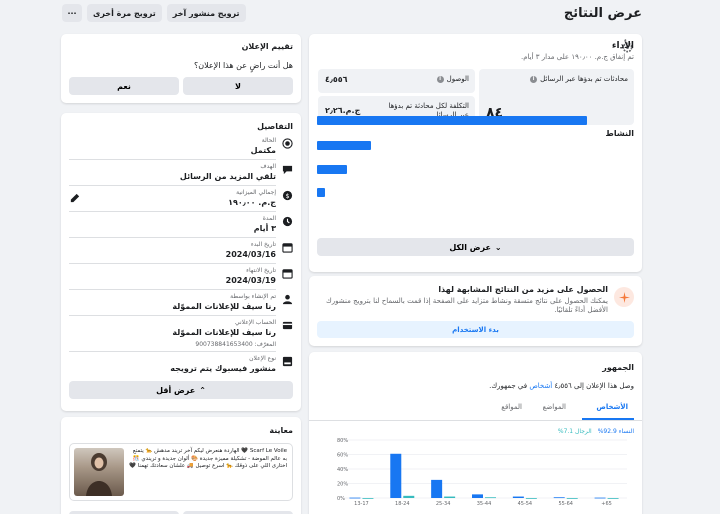 The image size is (720, 514). What do you see at coordinates (124, 86) in the screenshot?
I see `yes-button: نعم` at bounding box center [124, 86].